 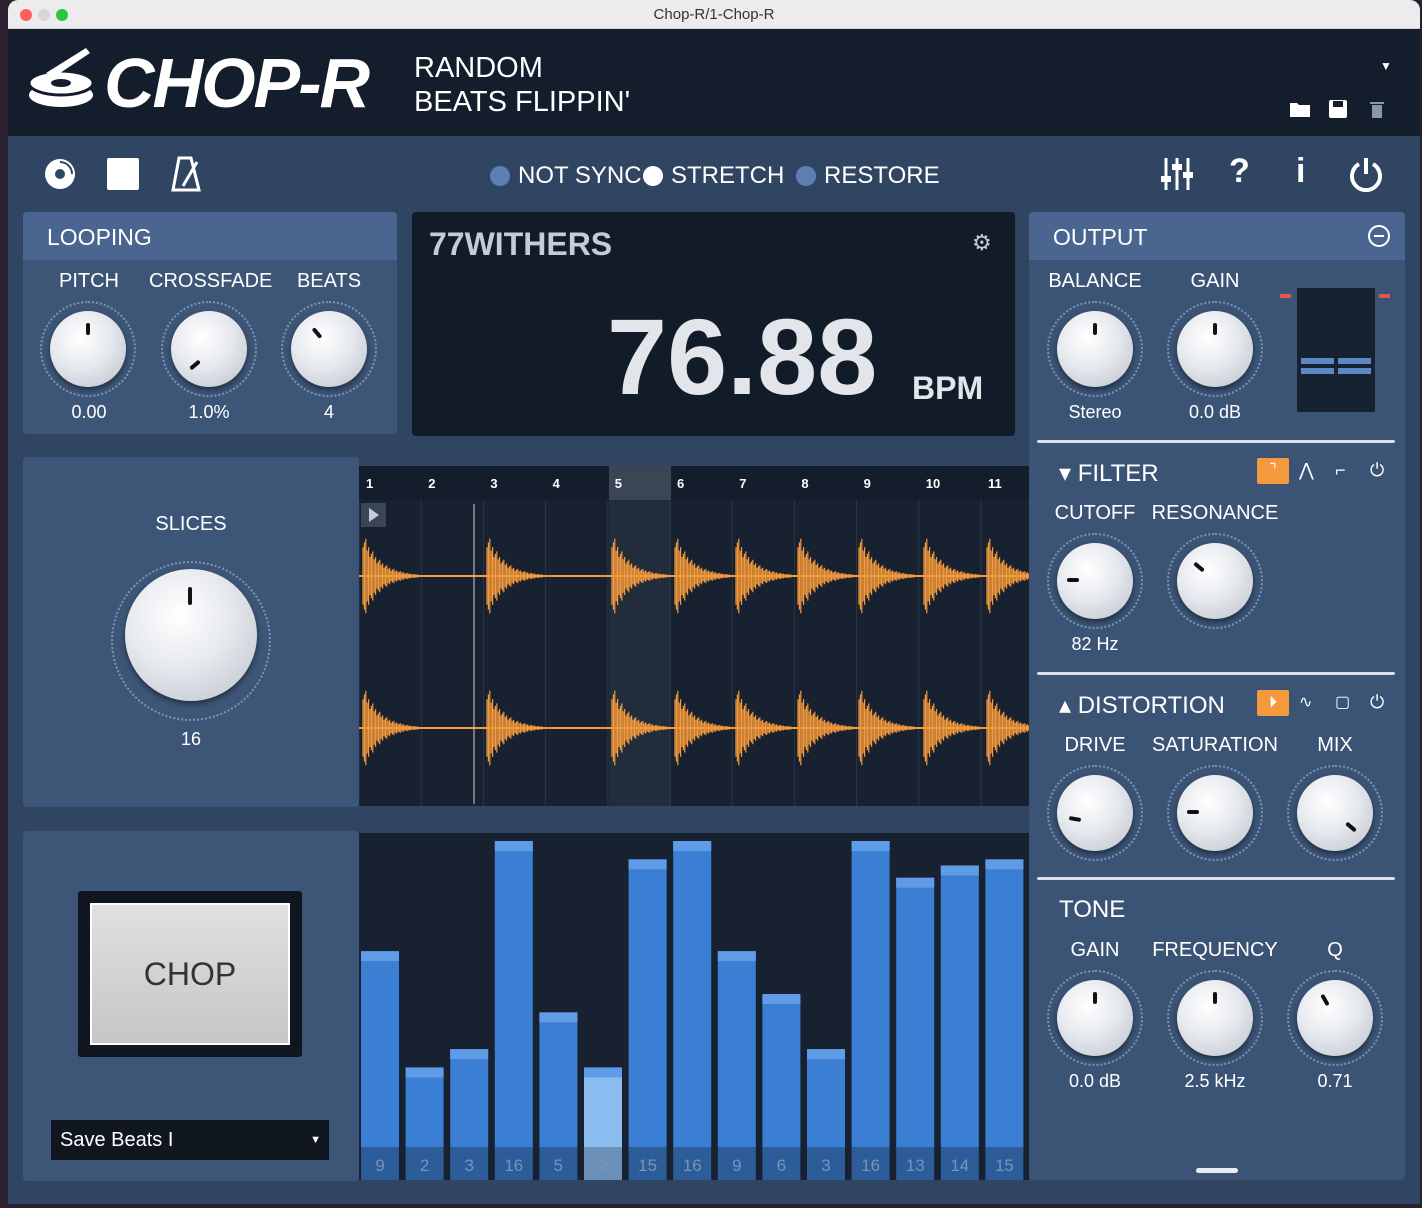 I want to click on stop-button, so click(x=123, y=174).